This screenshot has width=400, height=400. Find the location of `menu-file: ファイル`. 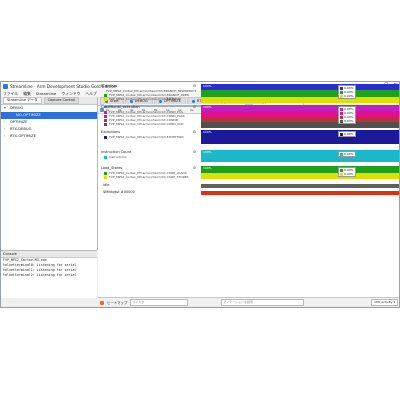

menu-file: ファイル is located at coordinates (10, 94).